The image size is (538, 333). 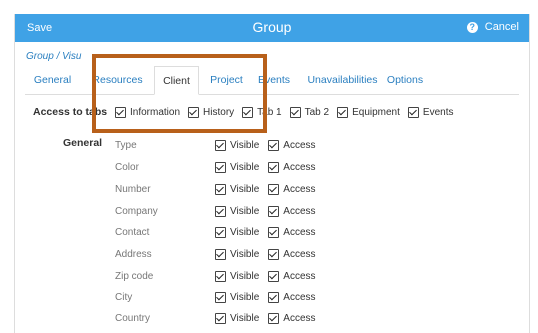 What do you see at coordinates (376, 112) in the screenshot?
I see `checkbox-label: Equipment` at bounding box center [376, 112].